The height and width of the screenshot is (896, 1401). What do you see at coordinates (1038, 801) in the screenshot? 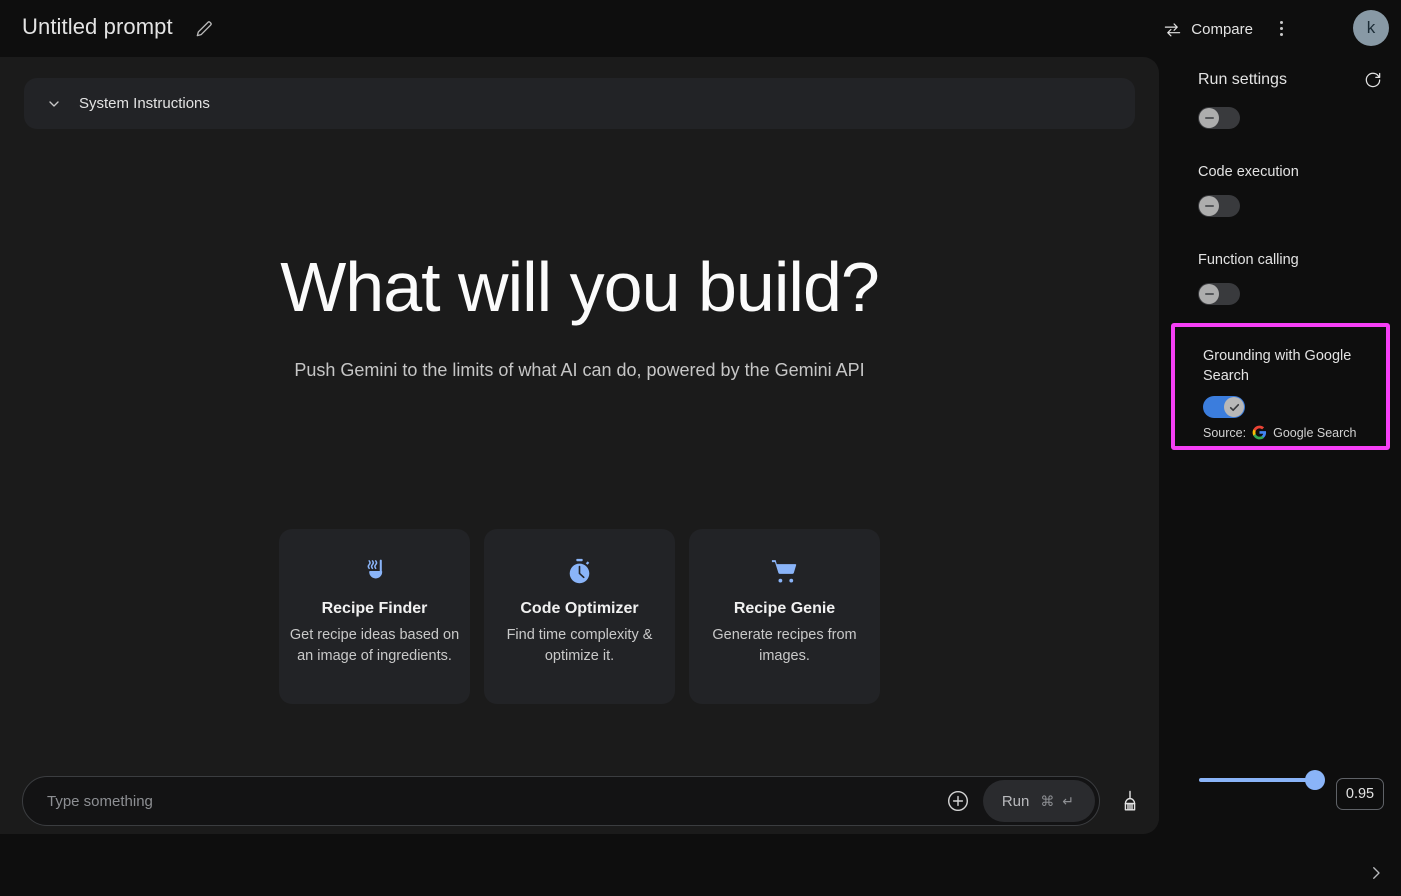
I see `run-button: Run ⌘ ↵` at bounding box center [1038, 801].